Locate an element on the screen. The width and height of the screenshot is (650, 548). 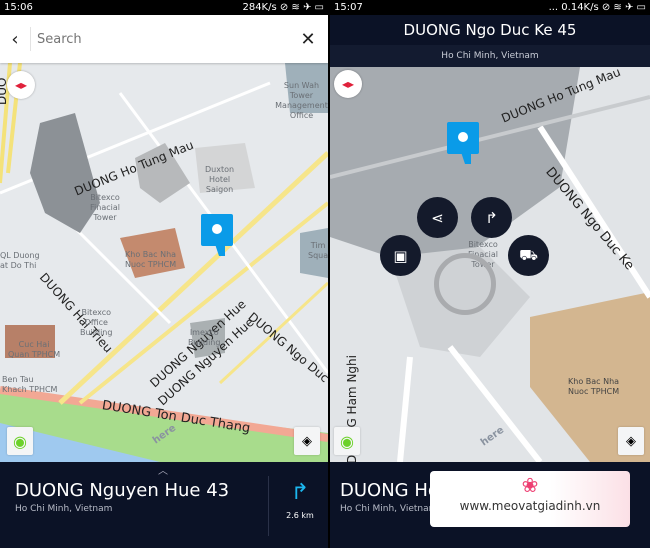
share-icon: ⋖ is located at coordinates (437, 217).